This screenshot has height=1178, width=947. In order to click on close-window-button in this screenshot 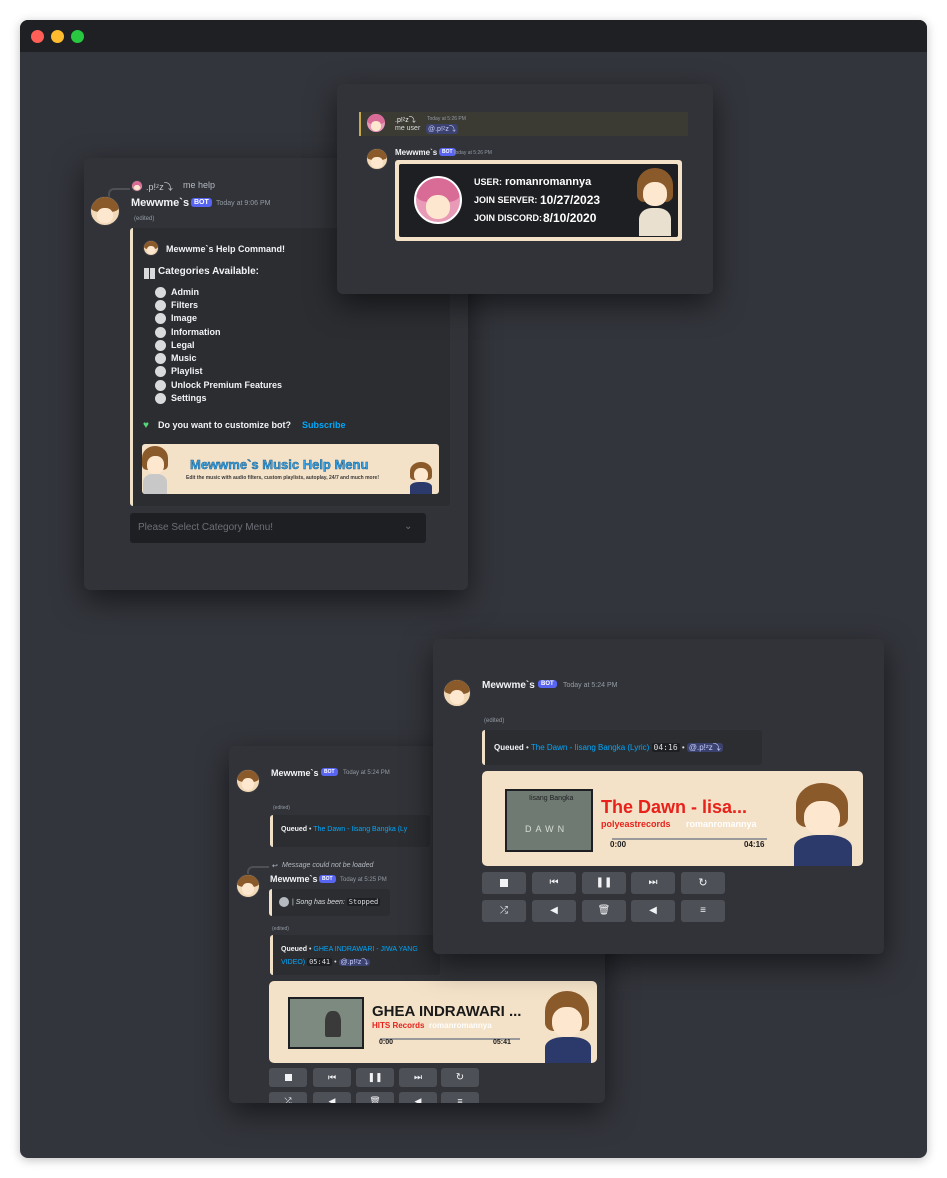, I will do `click(37, 36)`.